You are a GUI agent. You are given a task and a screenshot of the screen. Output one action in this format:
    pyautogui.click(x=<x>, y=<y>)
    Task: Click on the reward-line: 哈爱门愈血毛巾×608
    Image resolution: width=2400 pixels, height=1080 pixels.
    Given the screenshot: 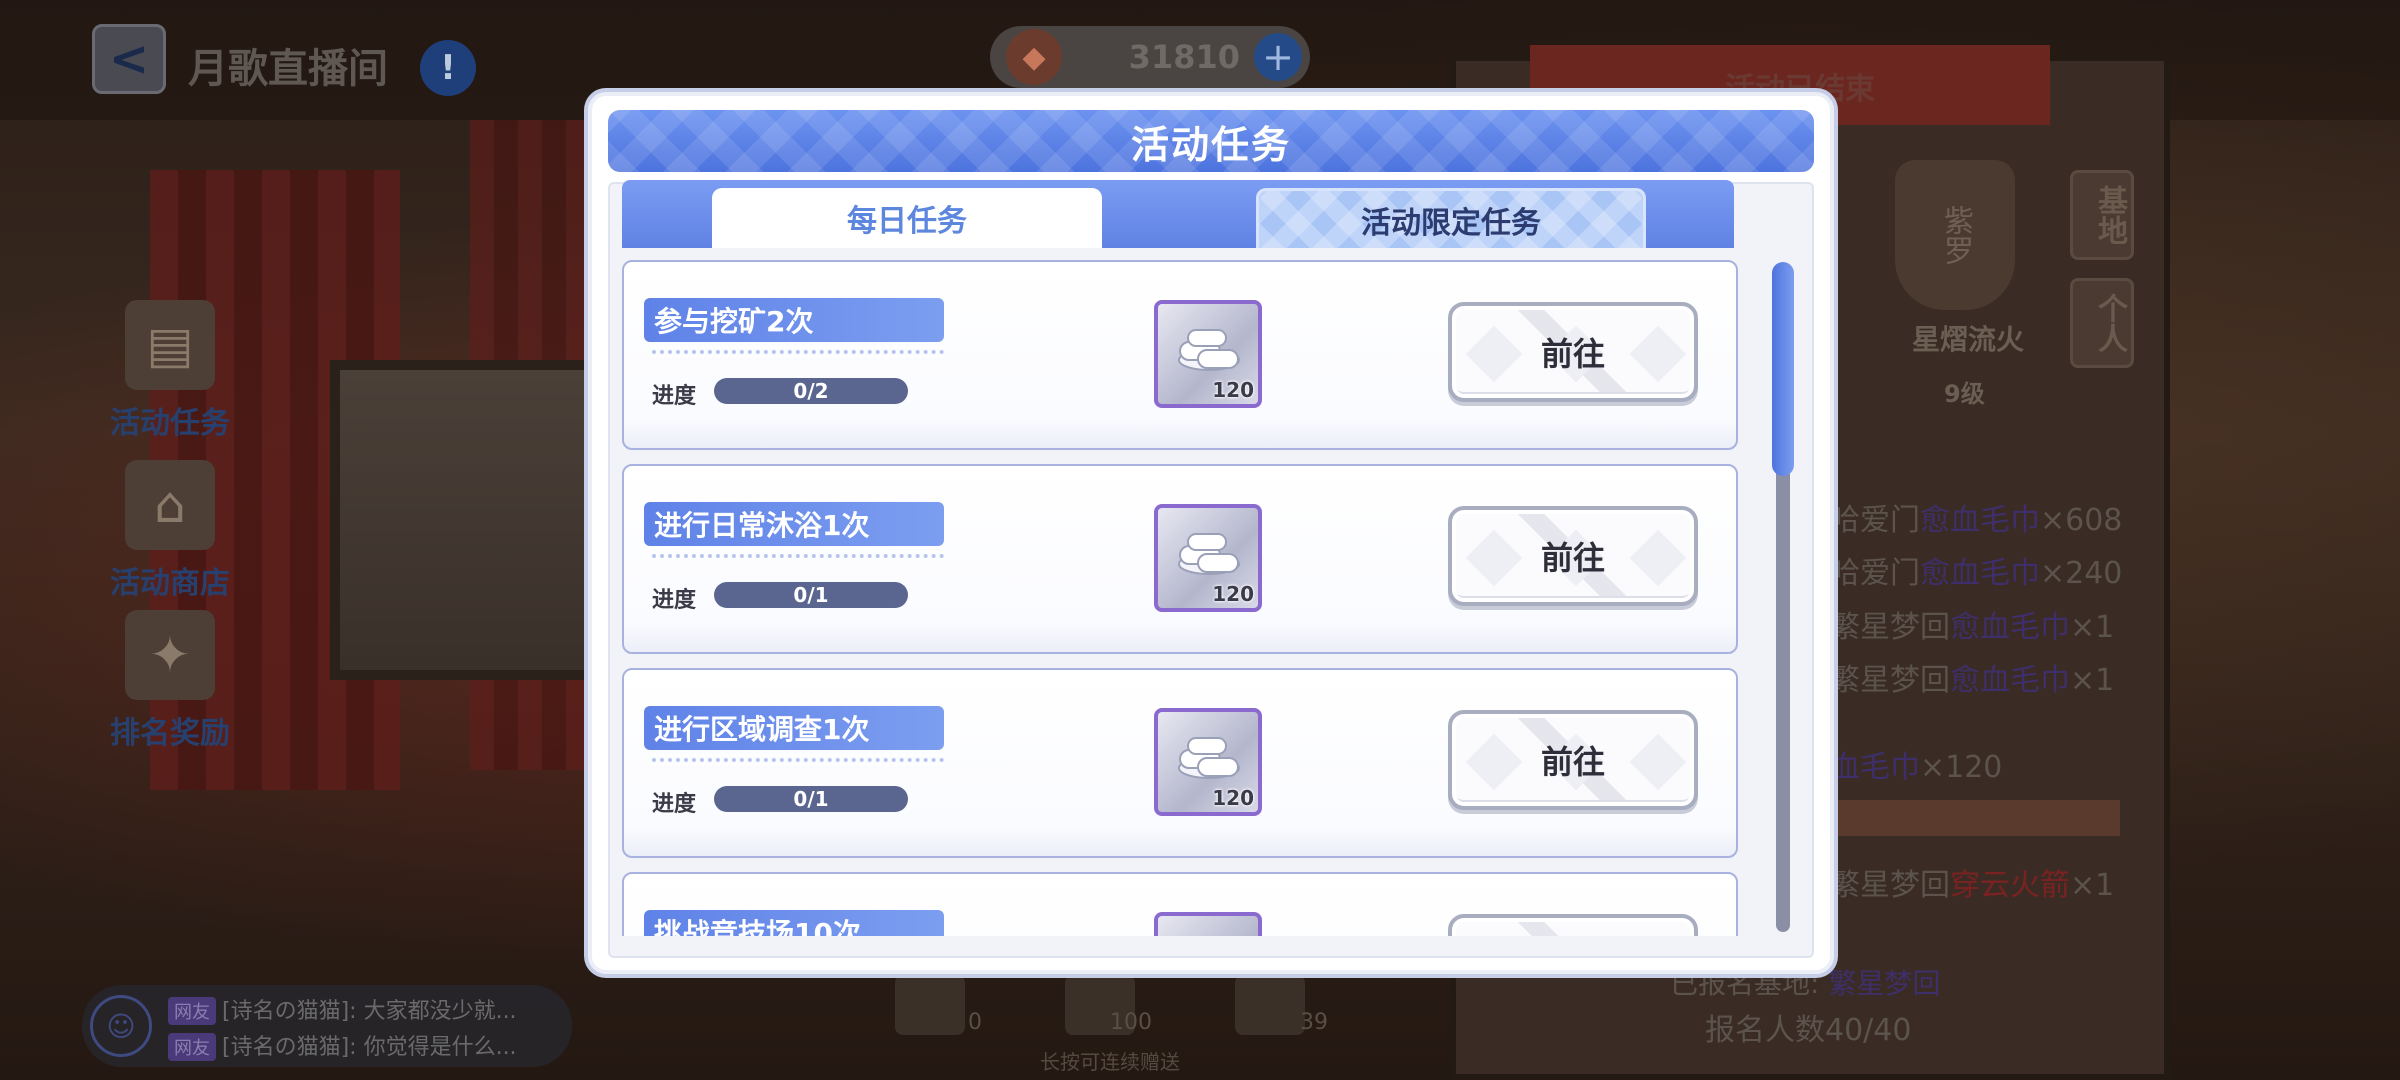 What is the action you would take?
    pyautogui.click(x=1976, y=520)
    